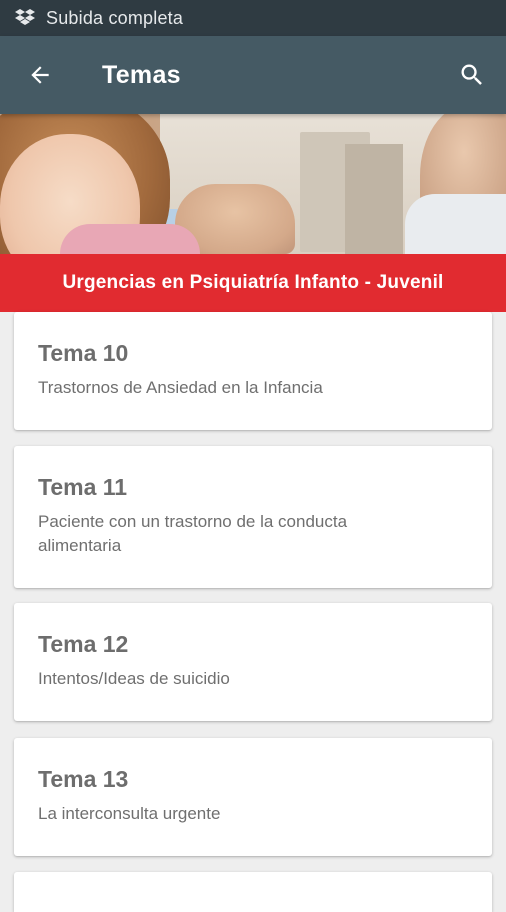 The height and width of the screenshot is (912, 506). Describe the element at coordinates (180, 387) in the screenshot. I see `topic-subtitle: Trastornos de Ansiedad en la Infancia` at that location.